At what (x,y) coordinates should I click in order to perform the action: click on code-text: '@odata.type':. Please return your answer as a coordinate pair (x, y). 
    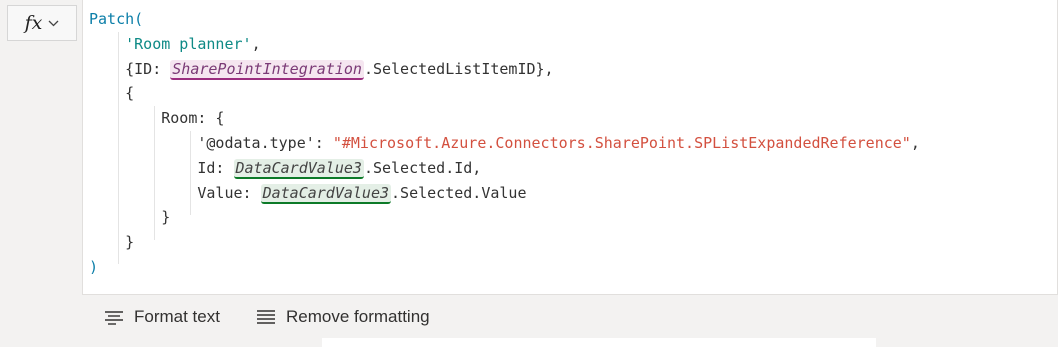
    Looking at the image, I should click on (211, 142).